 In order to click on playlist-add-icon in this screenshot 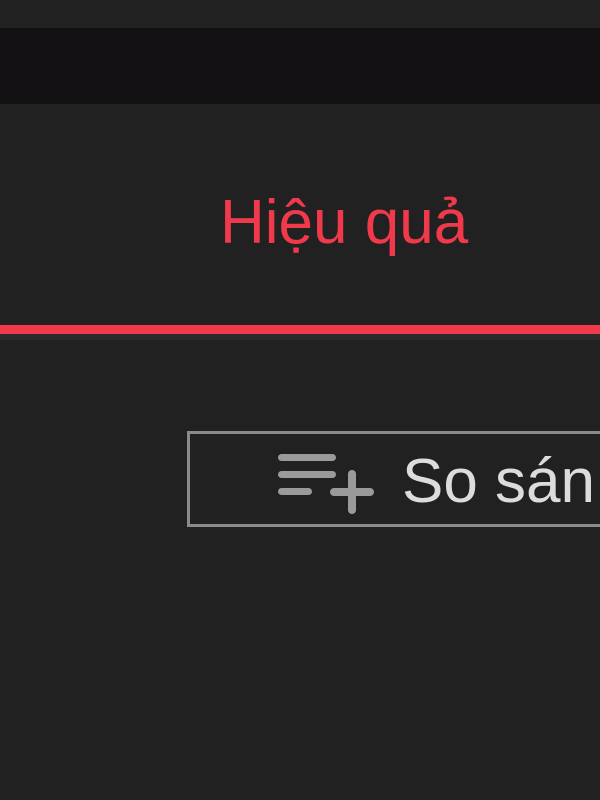, I will do `click(326, 484)`.